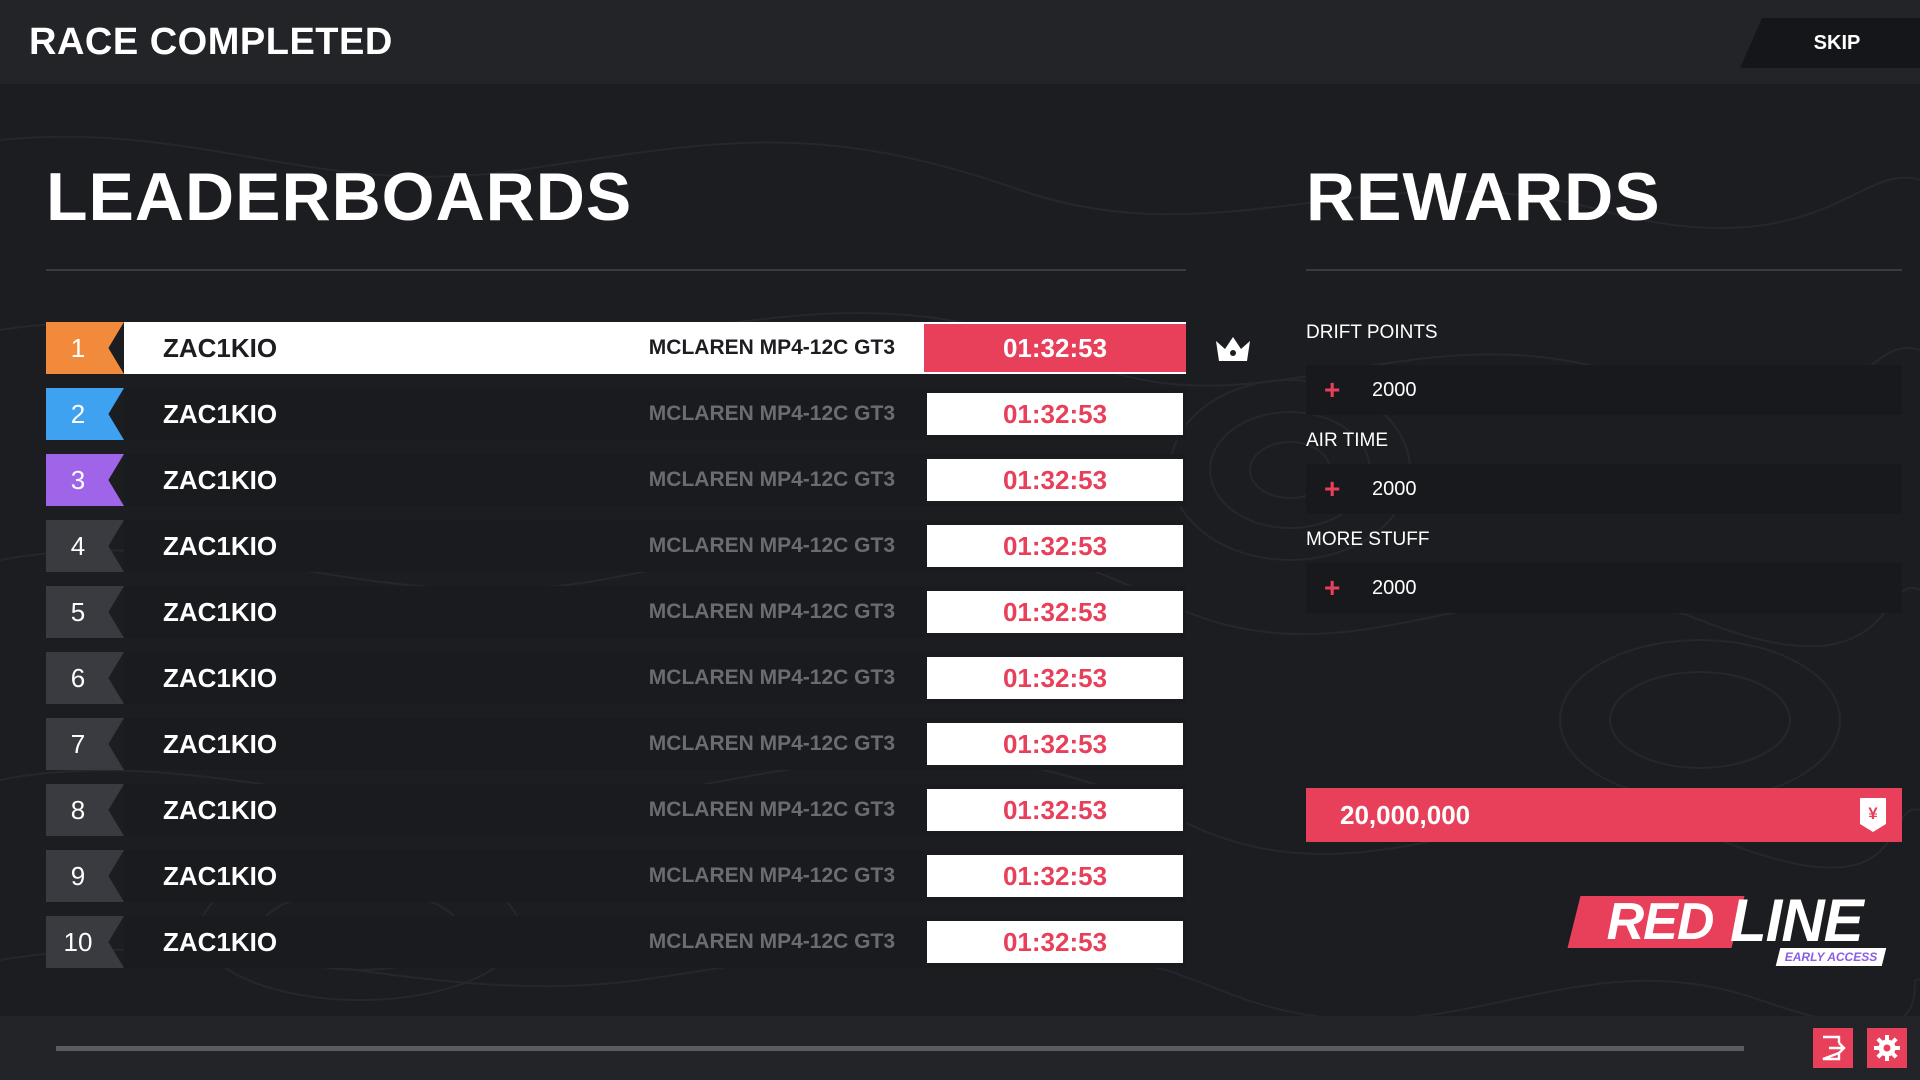  What do you see at coordinates (616, 480) in the screenshot?
I see `leaderboard-row-3: 3 ZAC1KIO MCLAREN MP4-12C GT3 01:32:53` at bounding box center [616, 480].